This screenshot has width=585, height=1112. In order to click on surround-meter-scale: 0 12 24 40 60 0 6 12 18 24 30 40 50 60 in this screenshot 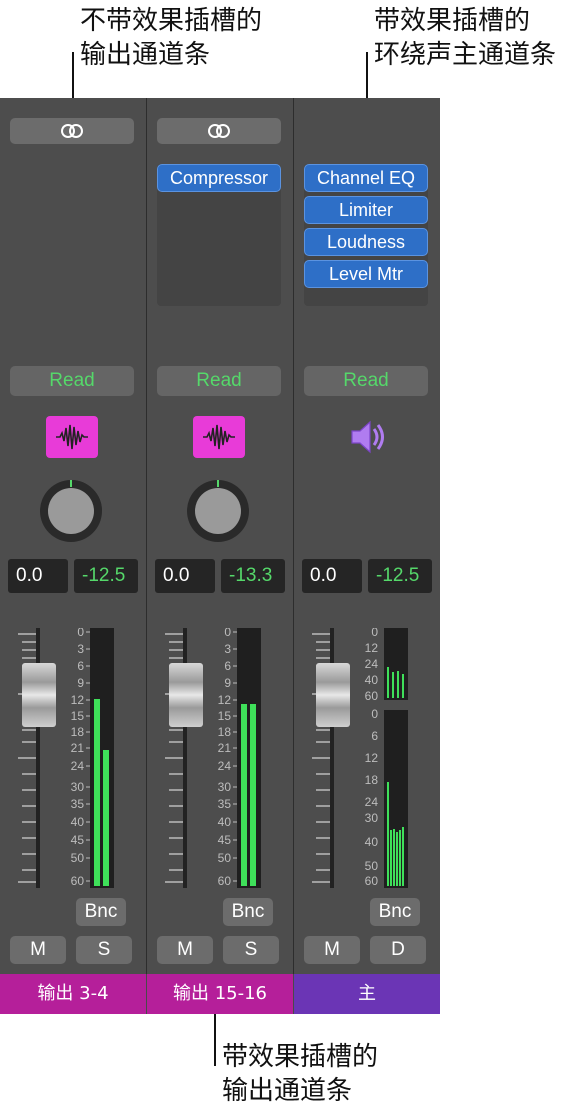, I will do `click(372, 758)`.